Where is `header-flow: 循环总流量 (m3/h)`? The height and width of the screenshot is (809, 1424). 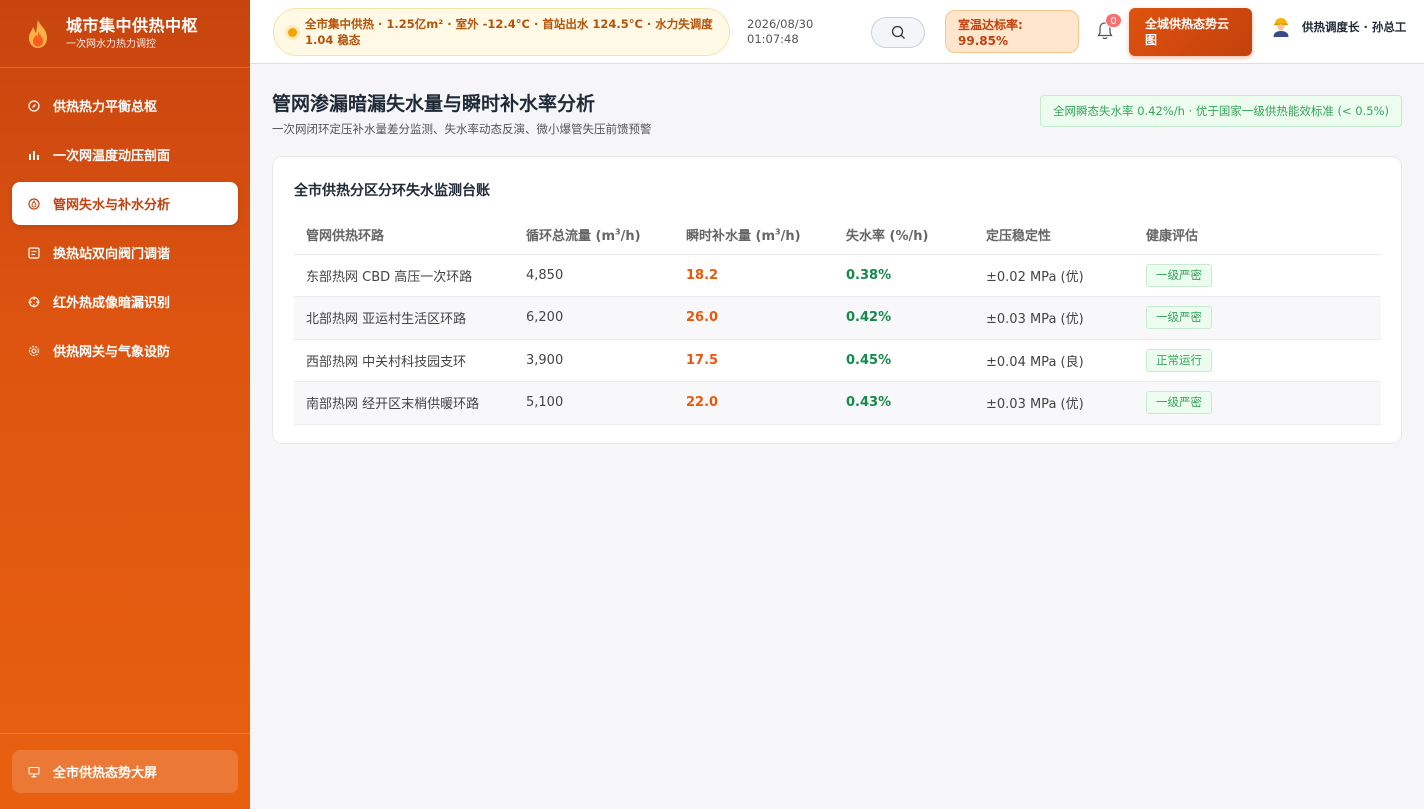 header-flow: 循环总流量 (m3/h) is located at coordinates (594, 235).